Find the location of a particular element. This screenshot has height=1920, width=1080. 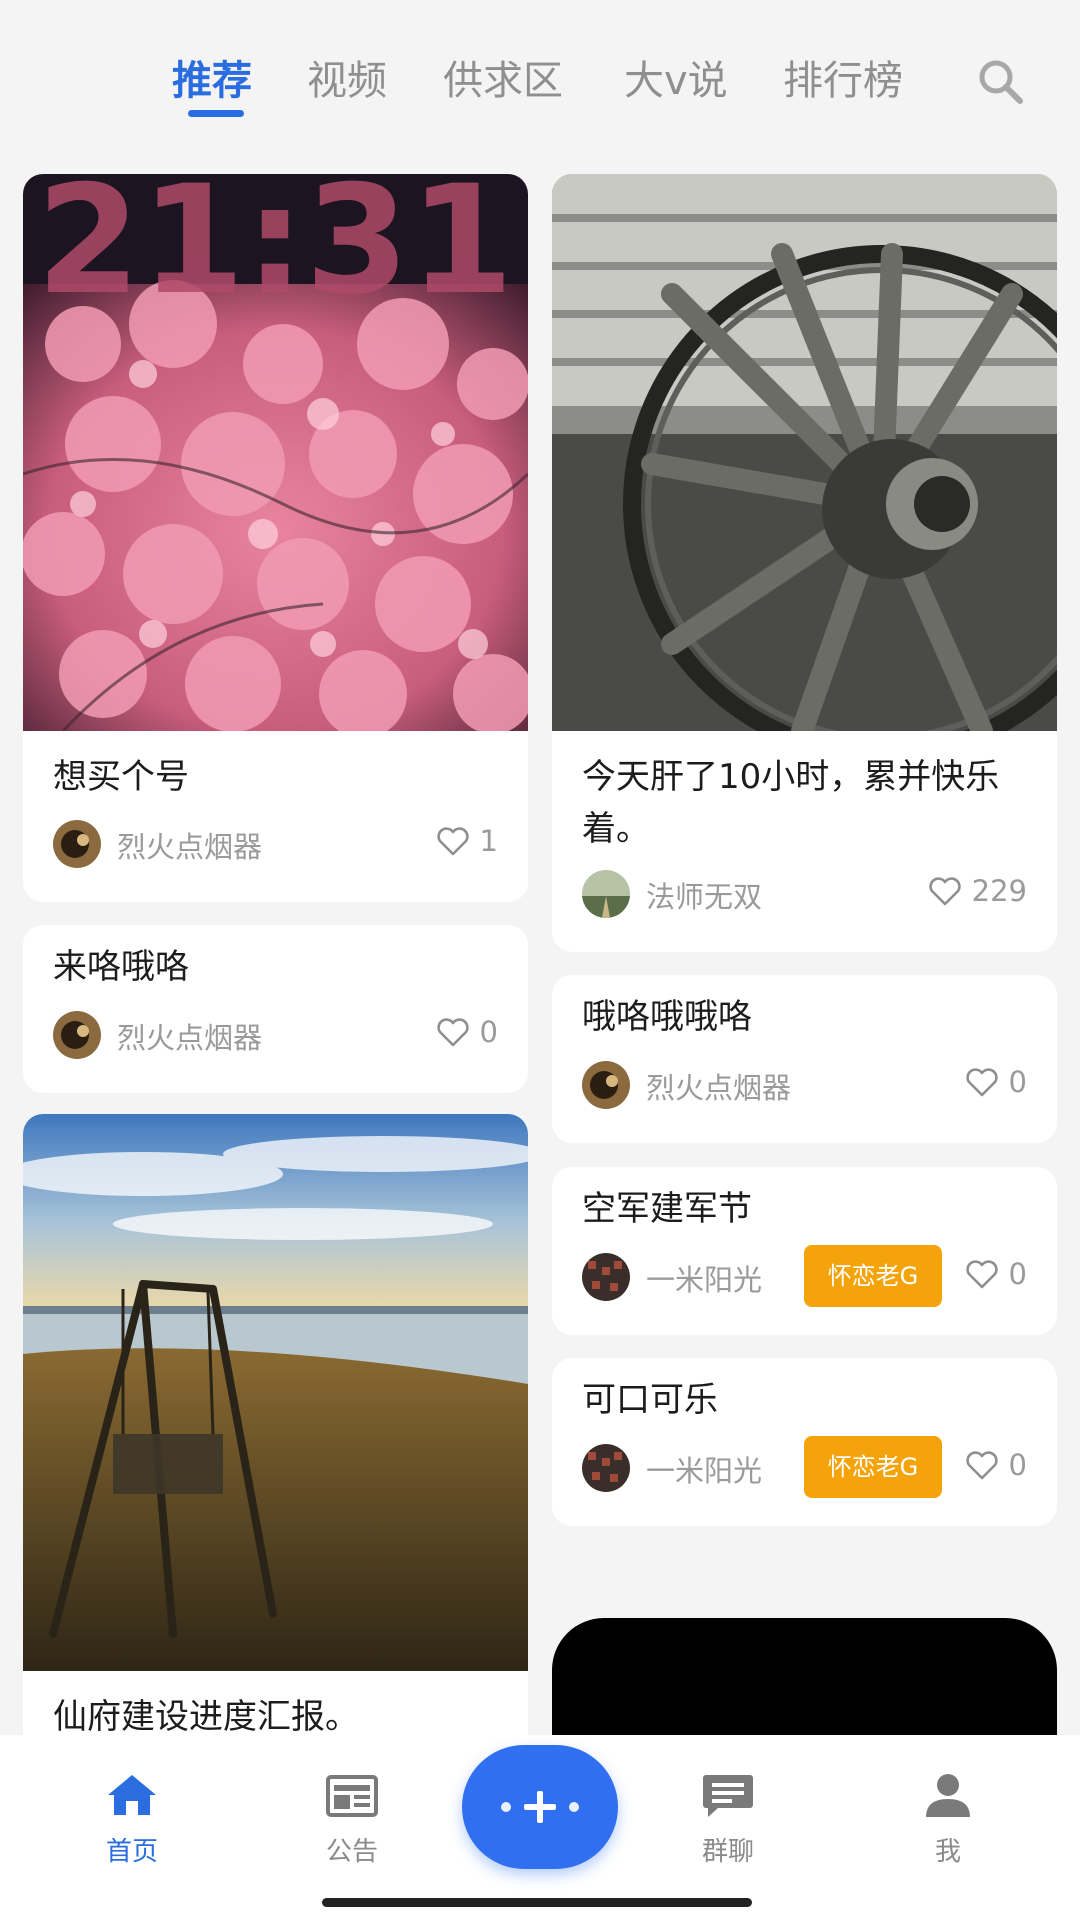

post-card: 哦咯哦哦咯 烈火点烟器 0 is located at coordinates (804, 1059).